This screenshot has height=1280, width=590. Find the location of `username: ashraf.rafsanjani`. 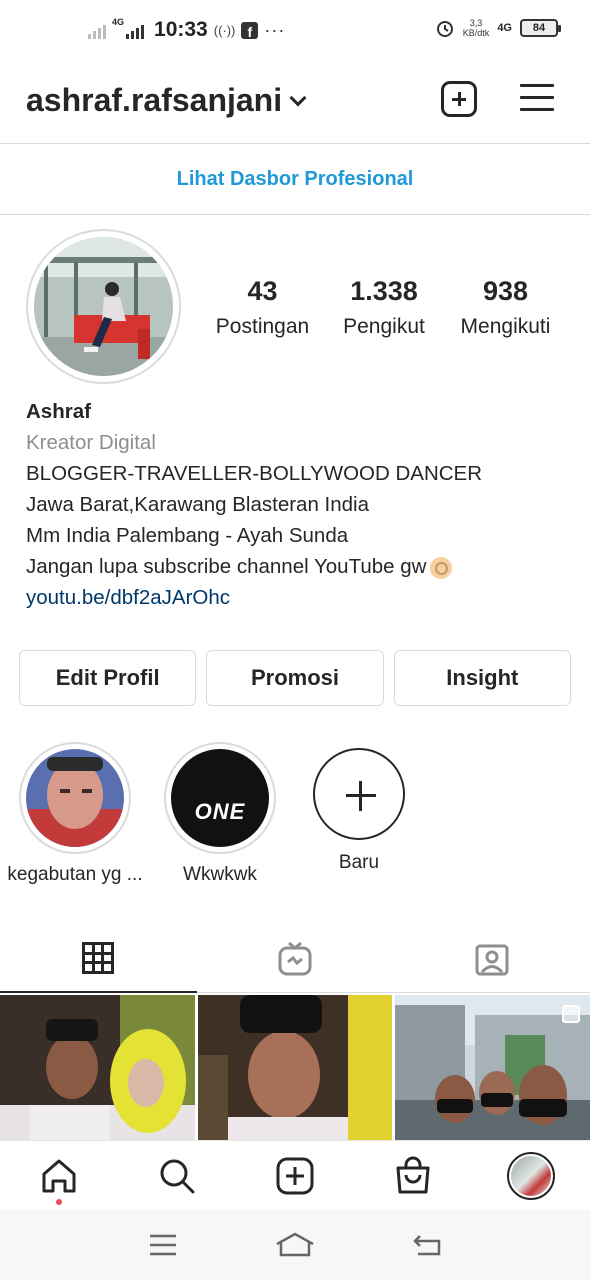

username: ashraf.rafsanjani is located at coordinates (154, 100).